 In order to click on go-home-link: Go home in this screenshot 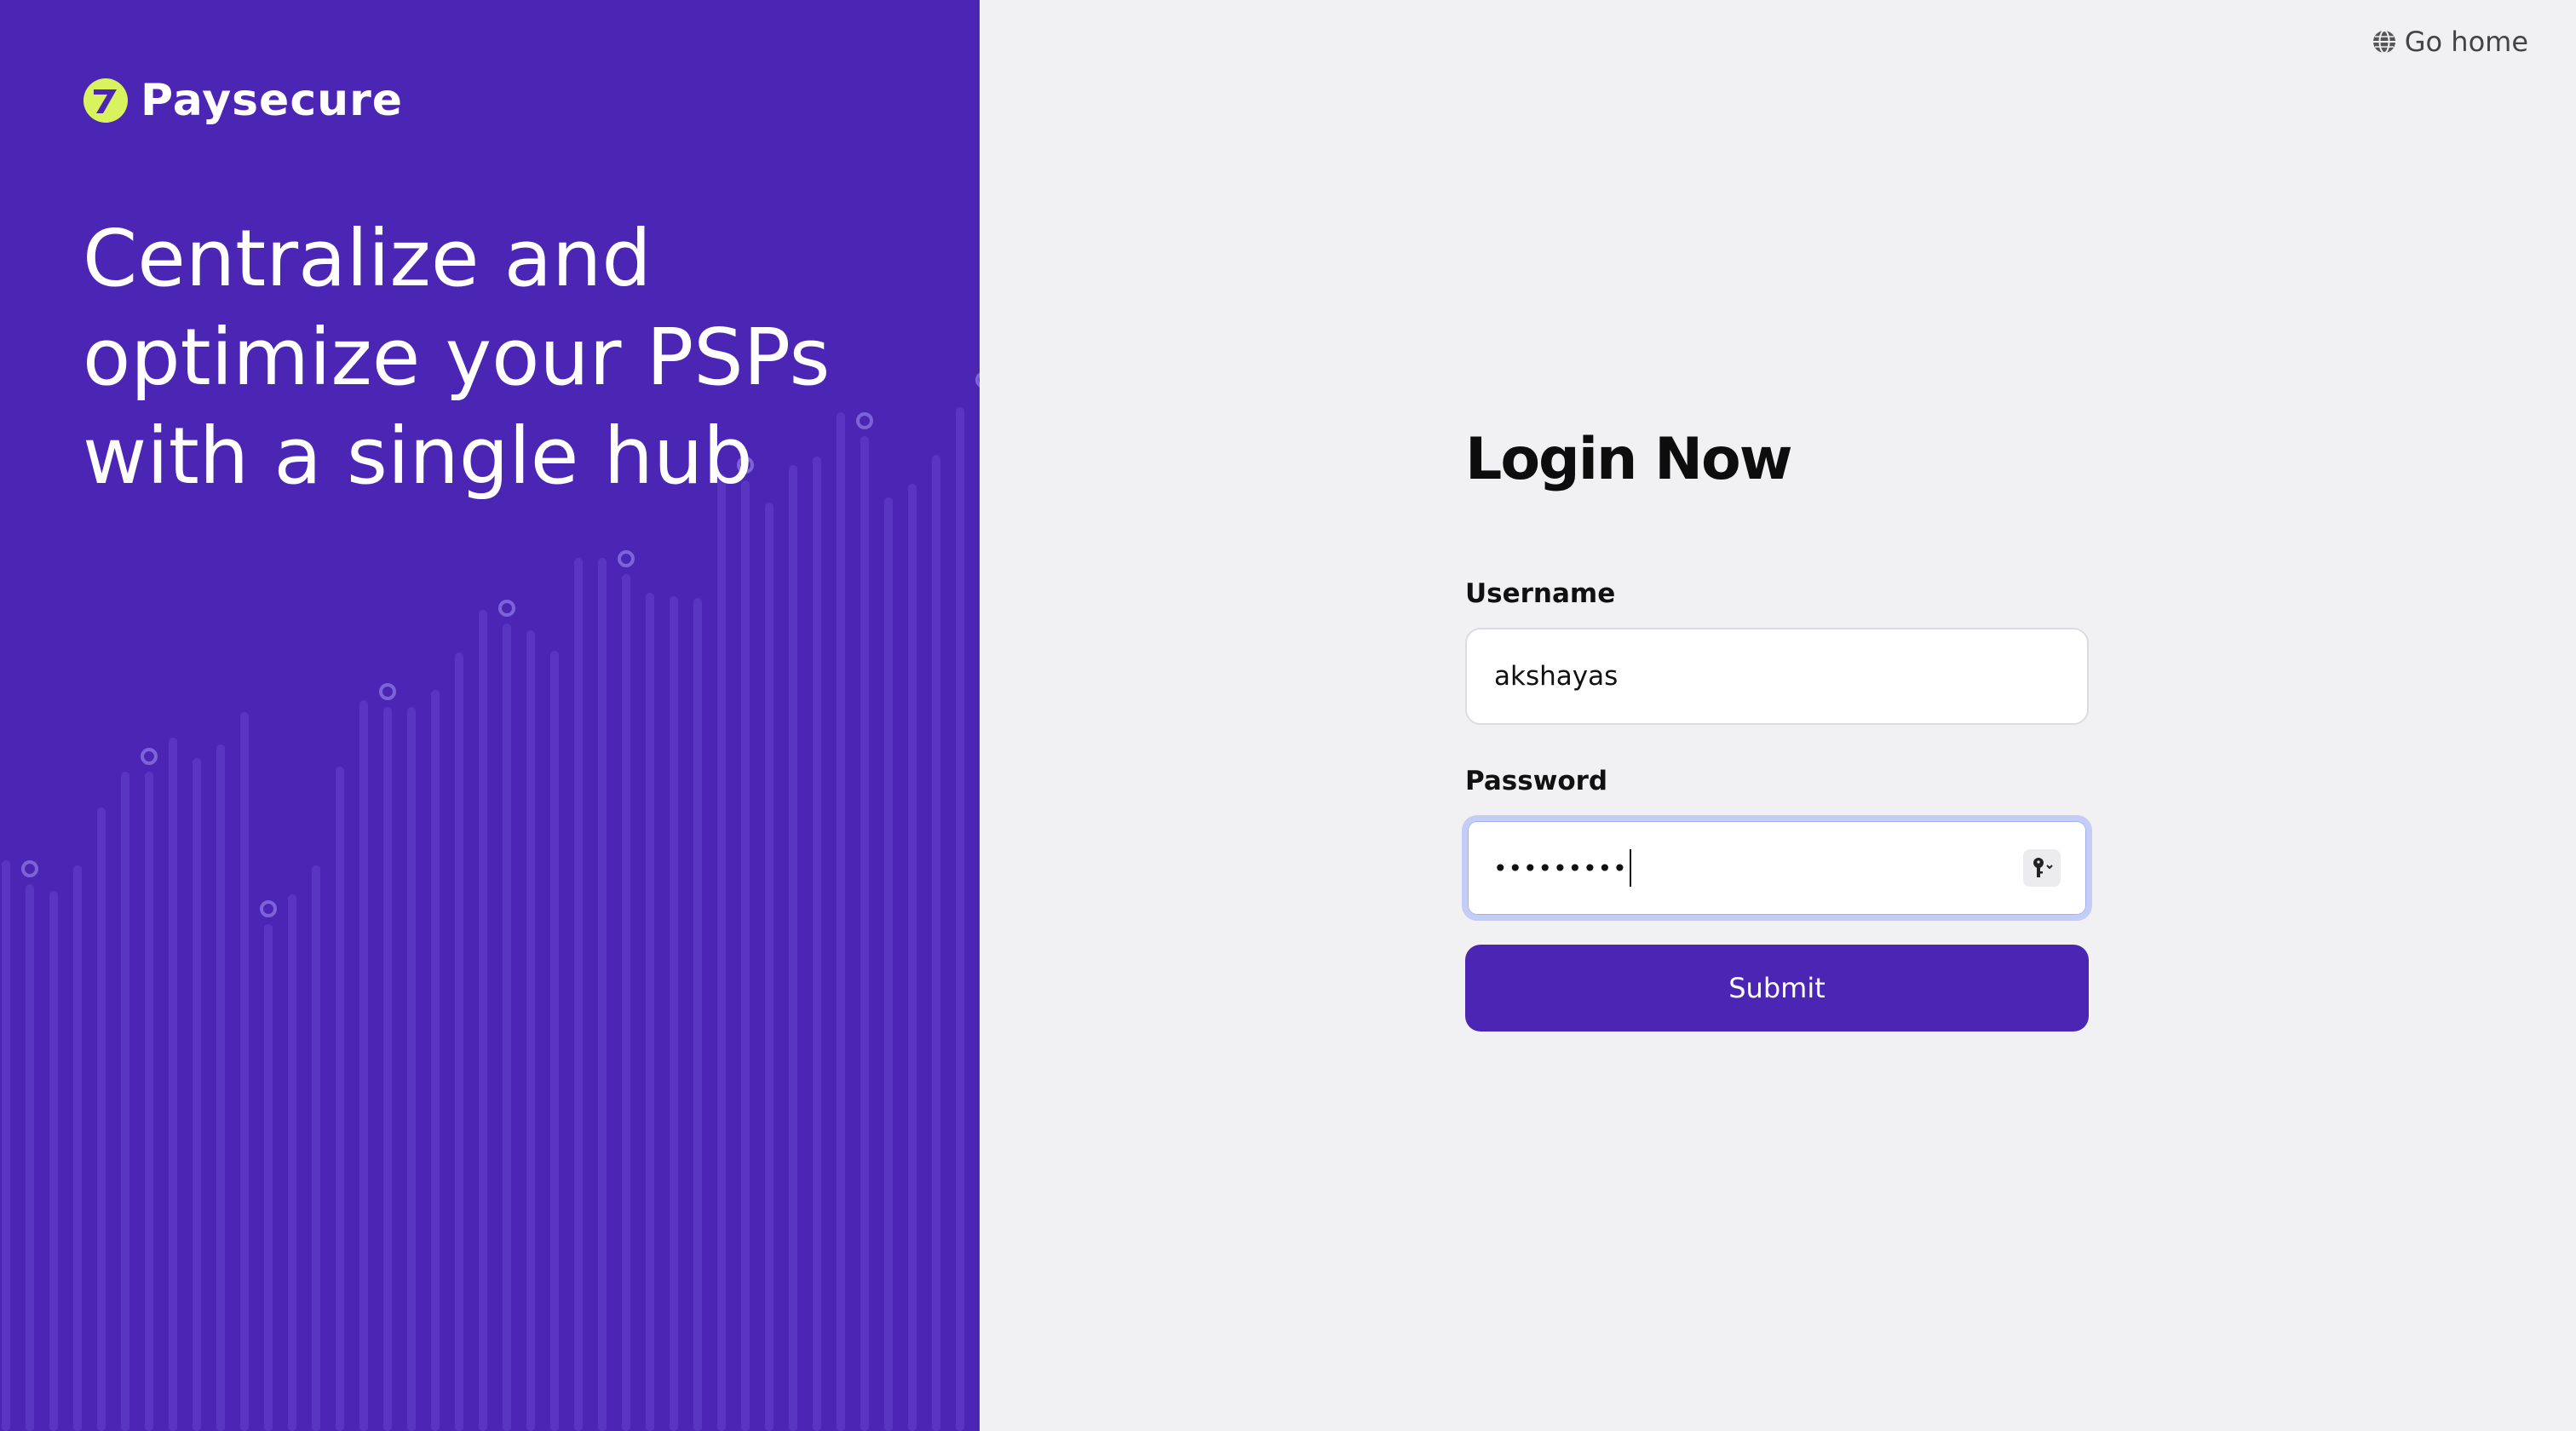, I will do `click(2450, 42)`.